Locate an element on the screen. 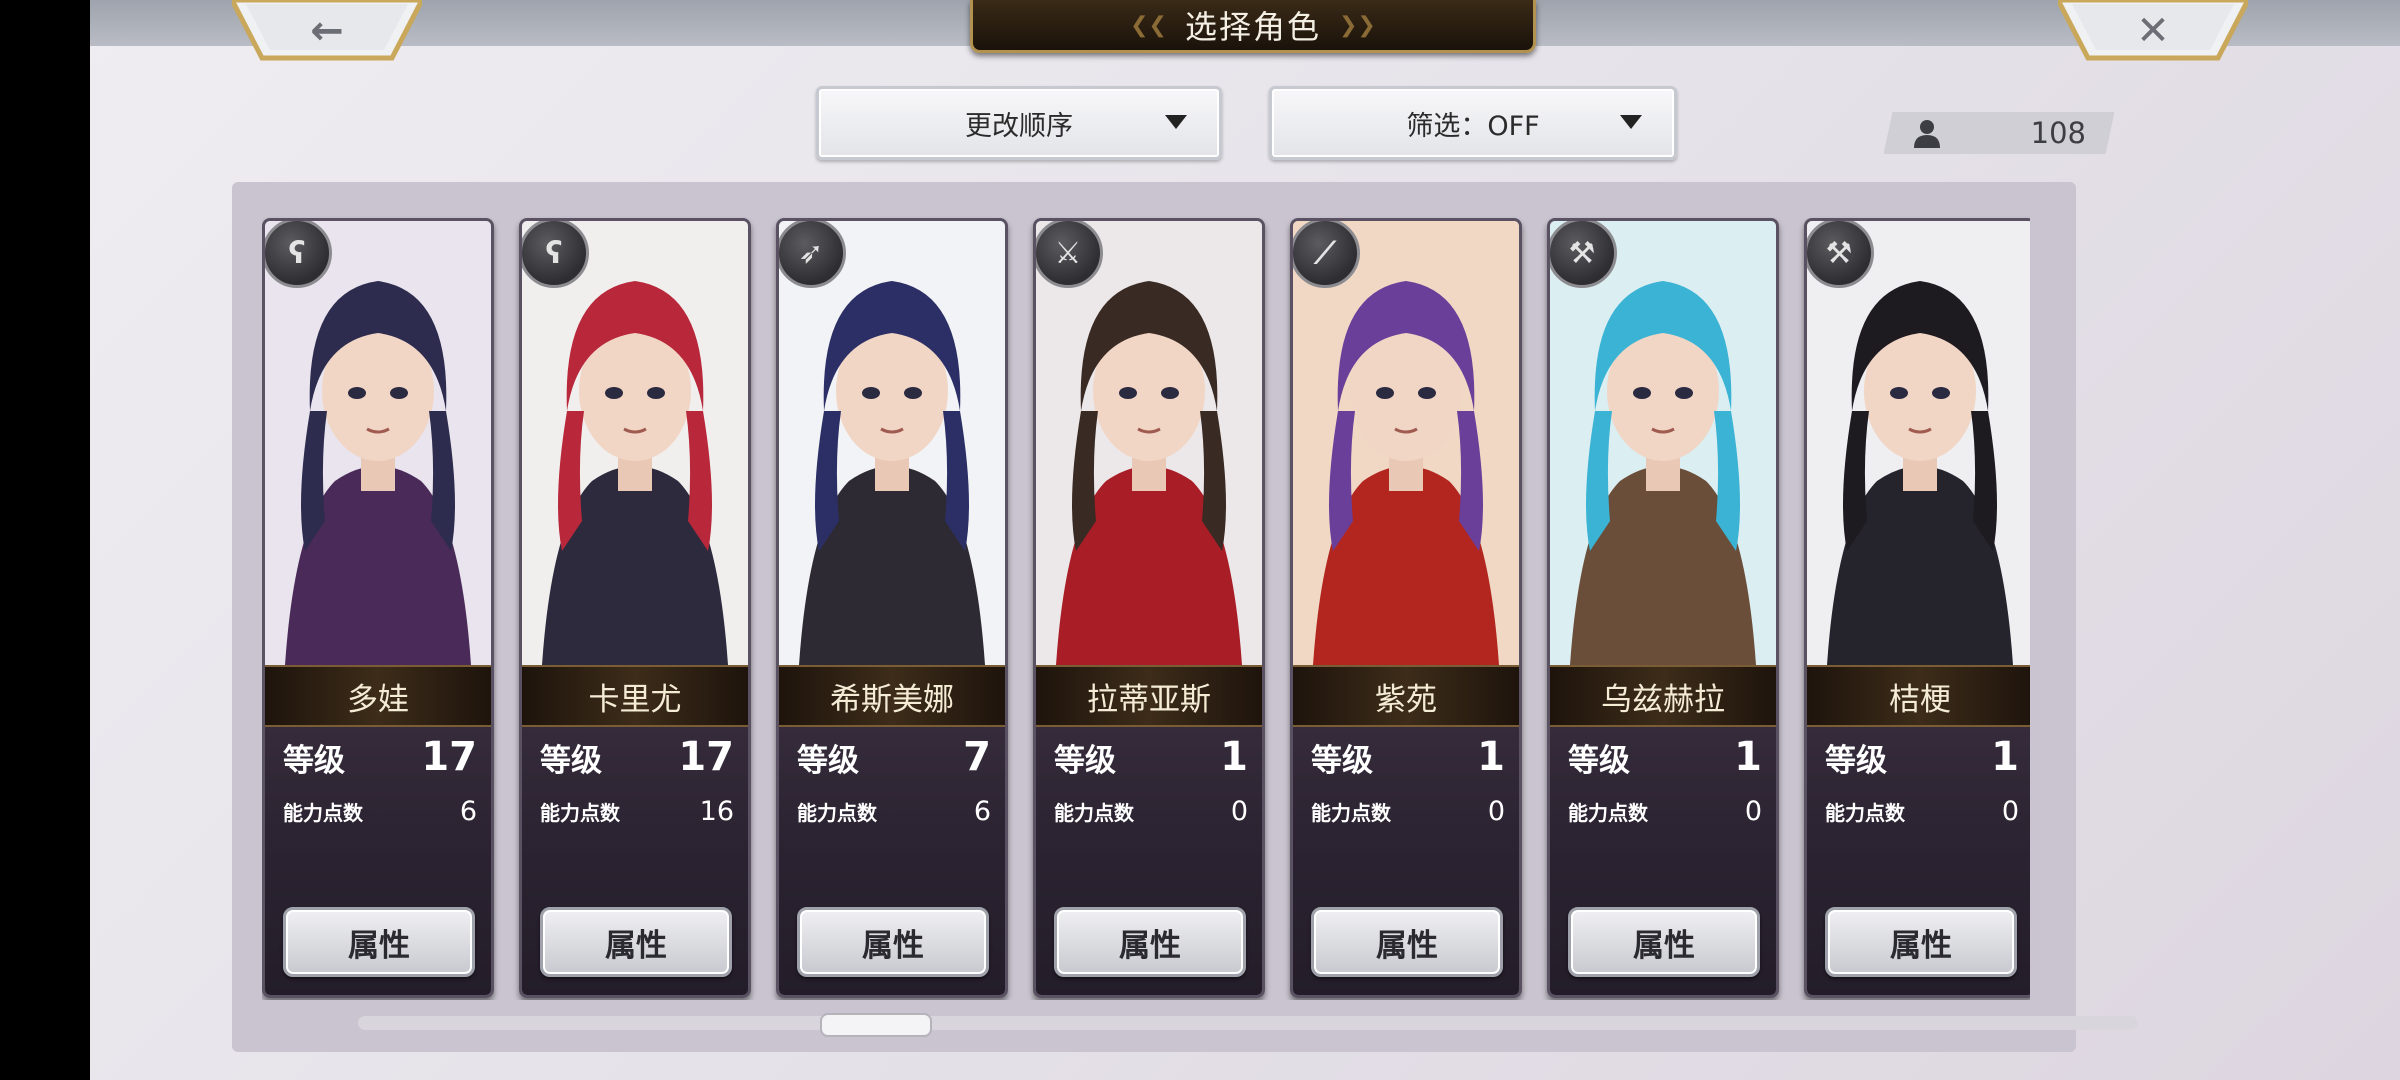 This screenshot has width=2400, height=1080. character-portrait: ⚔ is located at coordinates (1149, 443).